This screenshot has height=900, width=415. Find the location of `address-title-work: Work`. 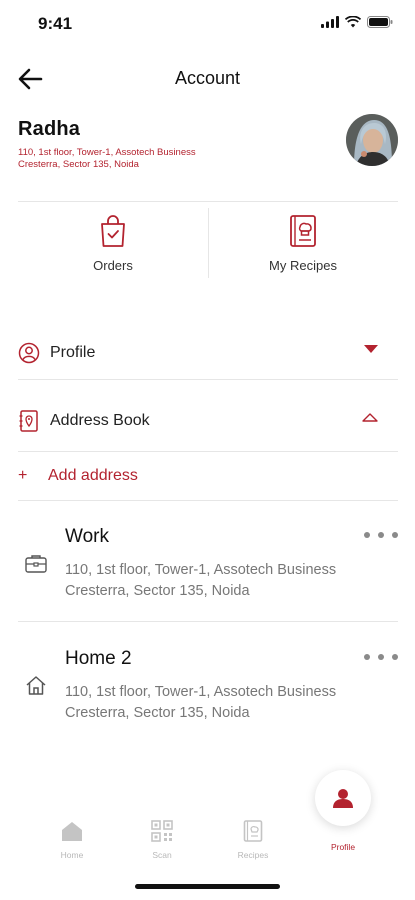

address-title-work: Work is located at coordinates (87, 536).